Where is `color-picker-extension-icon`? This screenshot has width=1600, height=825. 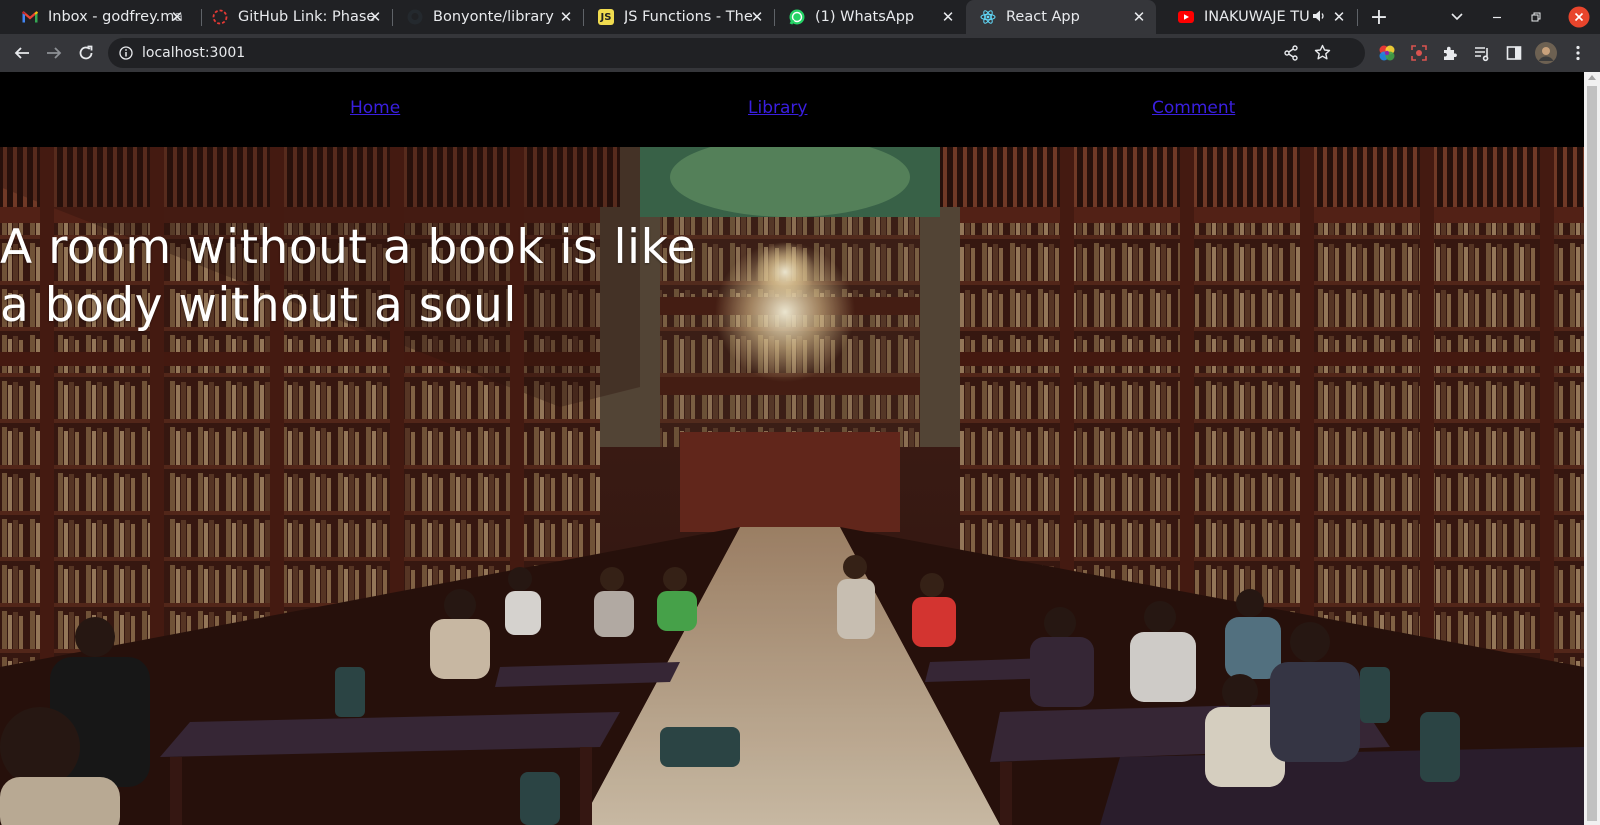 color-picker-extension-icon is located at coordinates (1387, 53).